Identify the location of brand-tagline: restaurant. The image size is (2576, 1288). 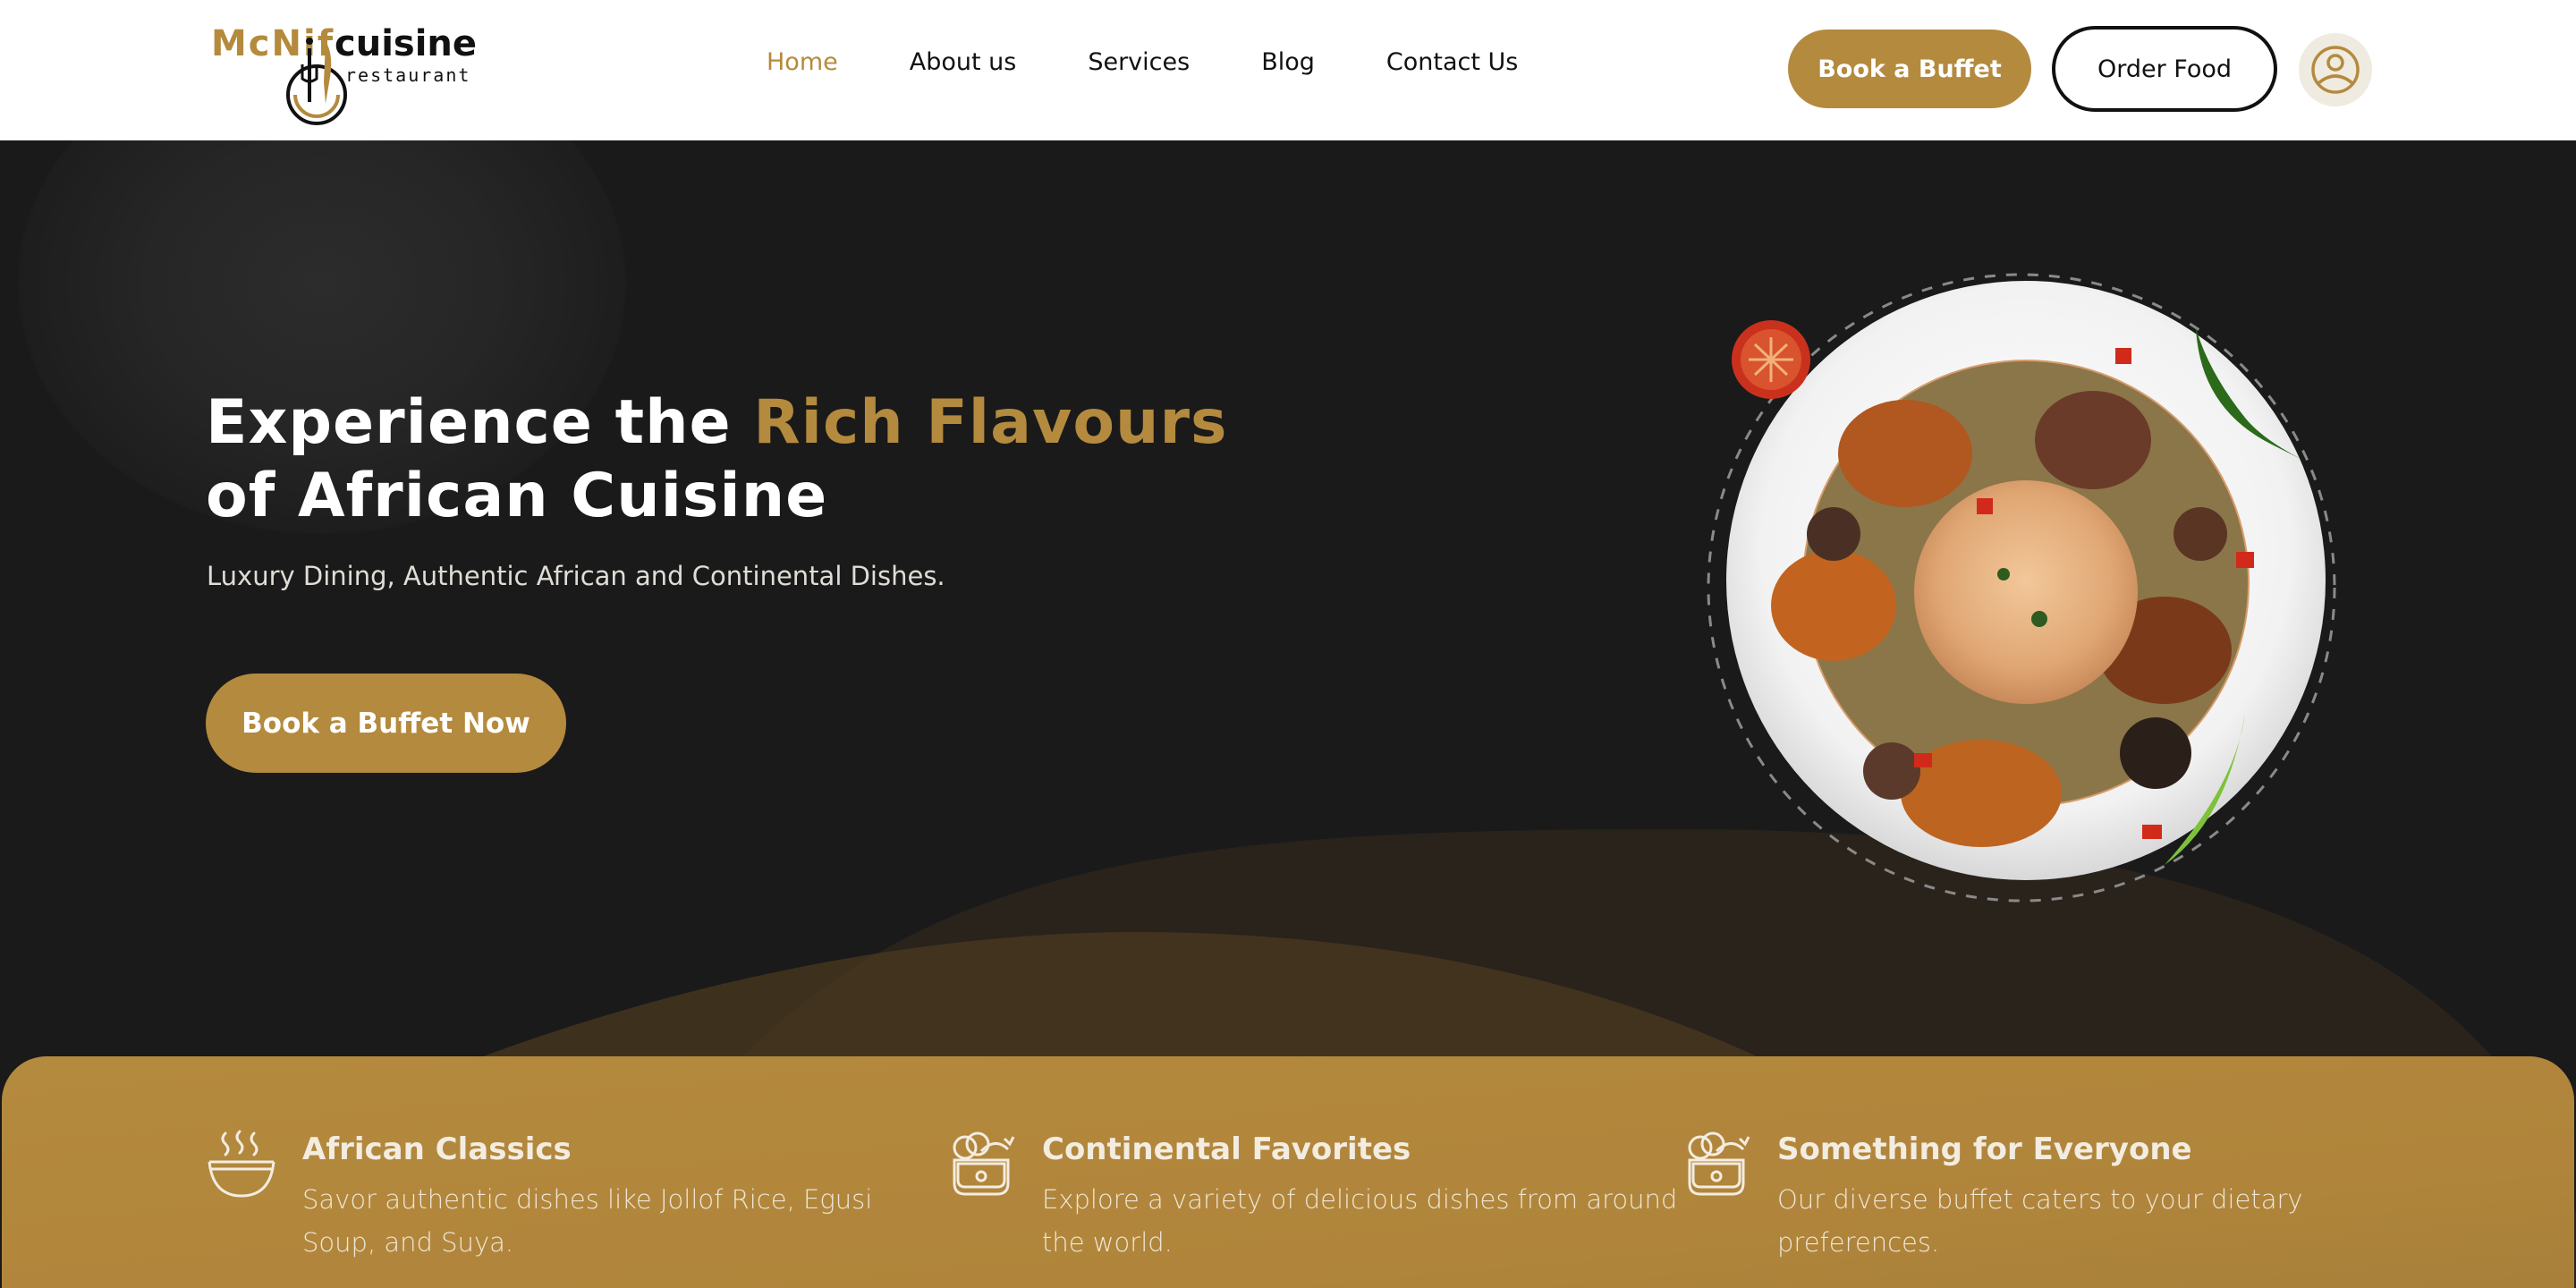
(408, 75).